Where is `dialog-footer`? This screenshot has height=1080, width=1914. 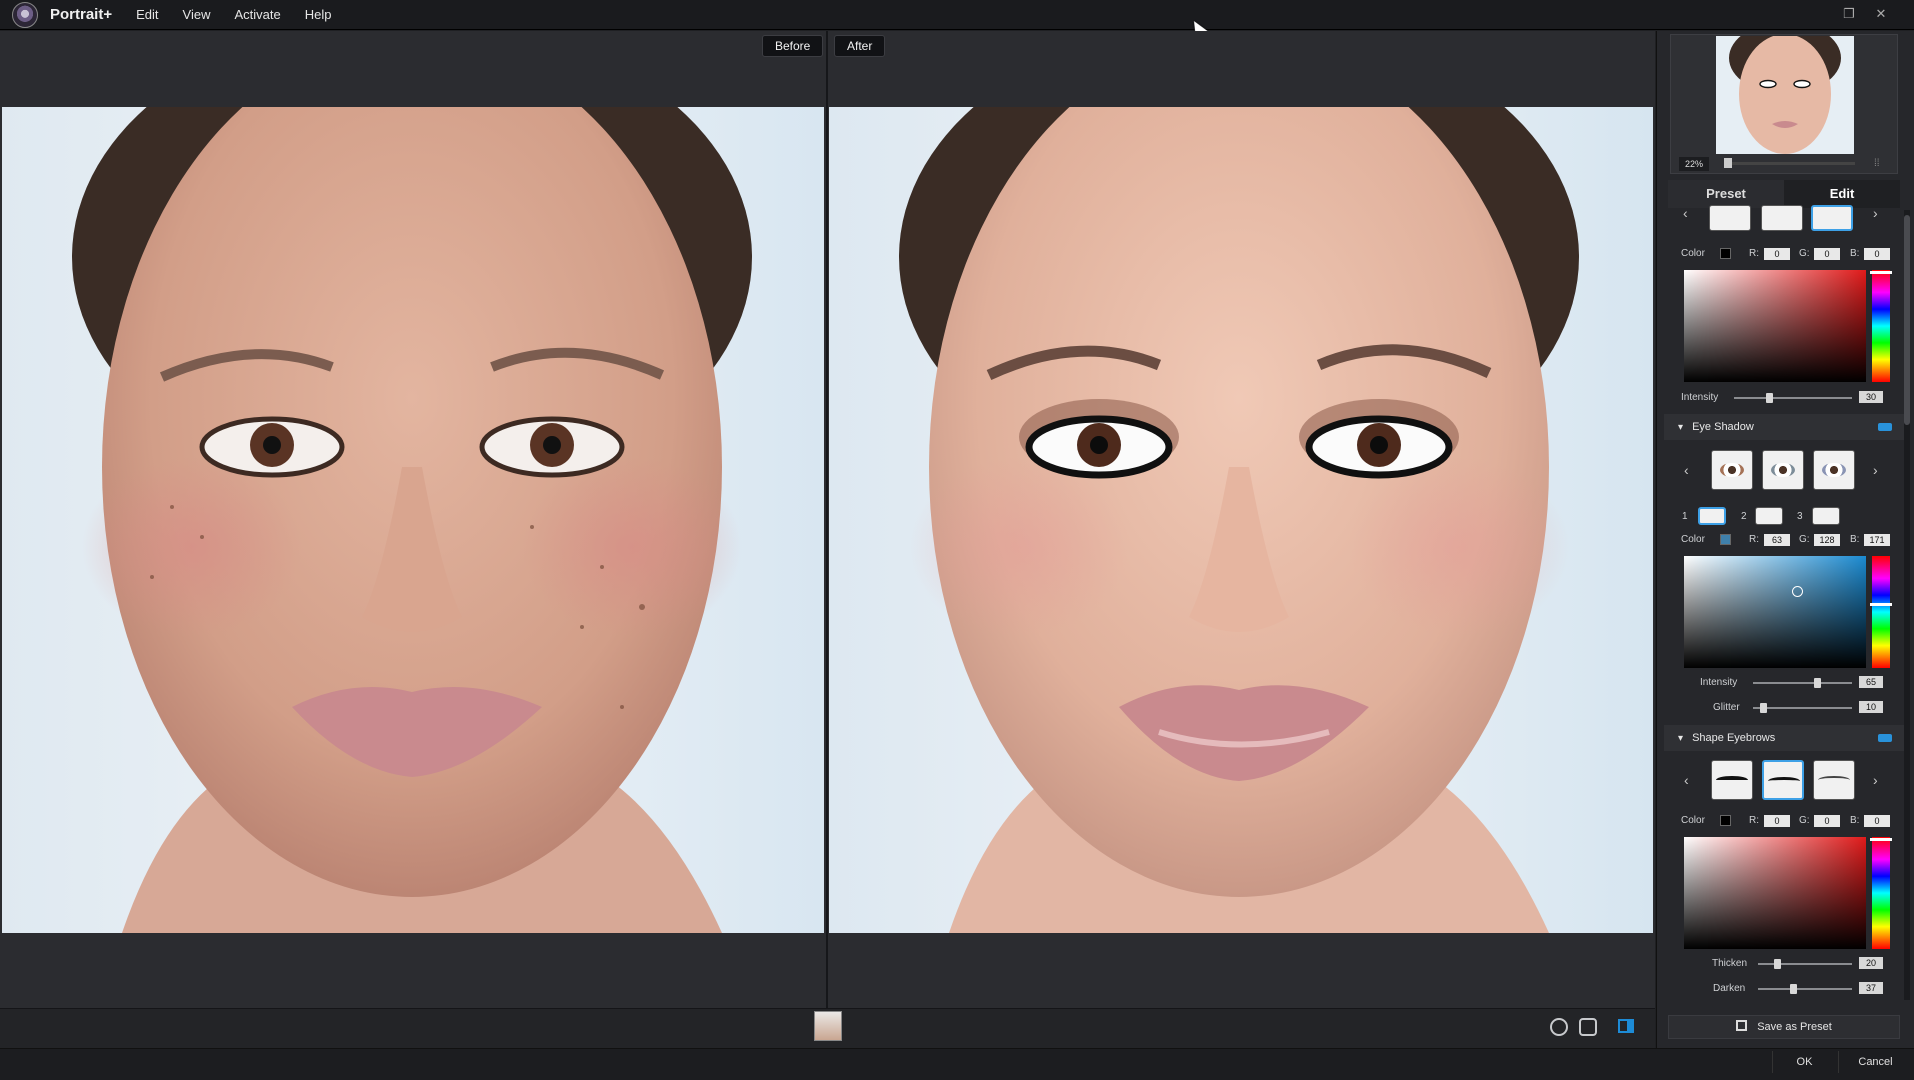
dialog-footer is located at coordinates (957, 1064).